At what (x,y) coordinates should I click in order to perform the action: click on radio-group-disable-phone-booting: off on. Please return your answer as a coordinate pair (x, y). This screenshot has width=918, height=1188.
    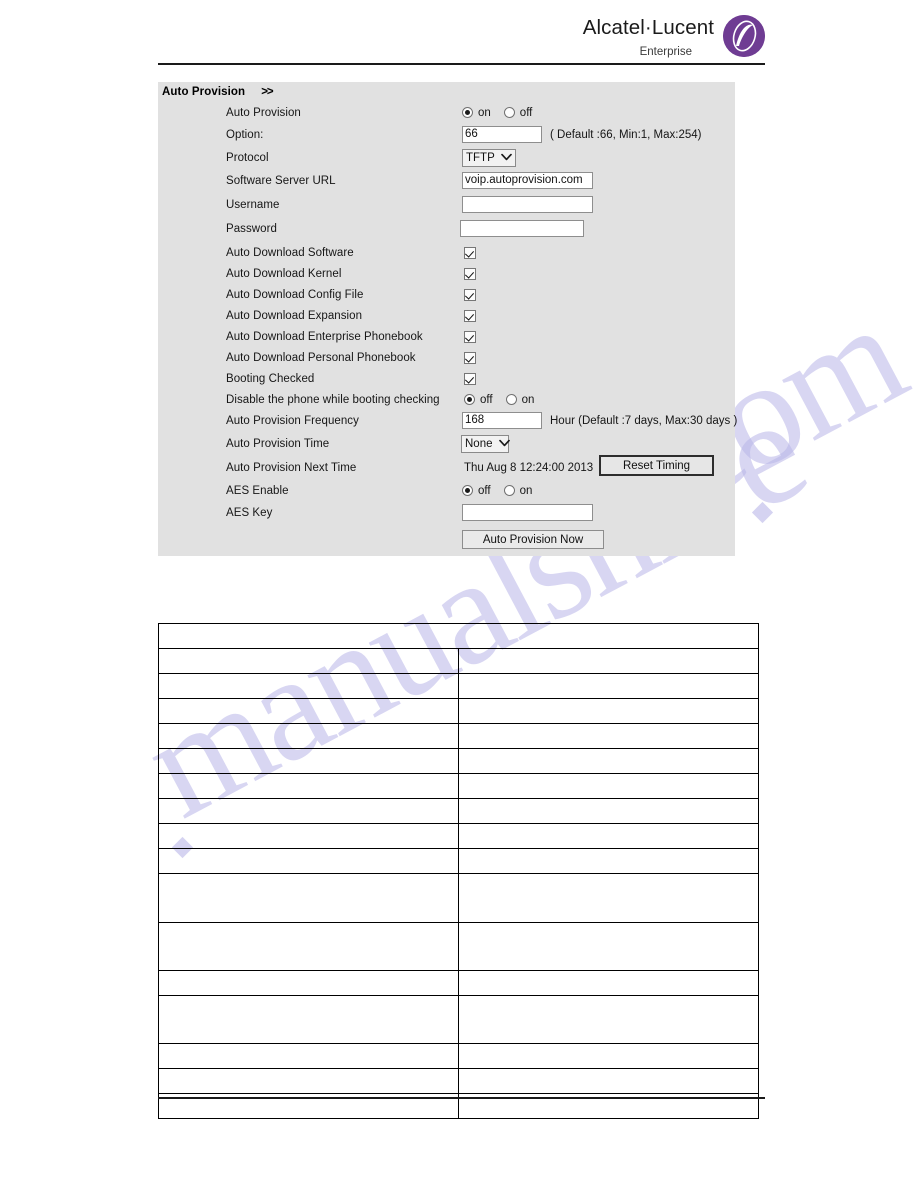
    Looking at the image, I should click on (499, 400).